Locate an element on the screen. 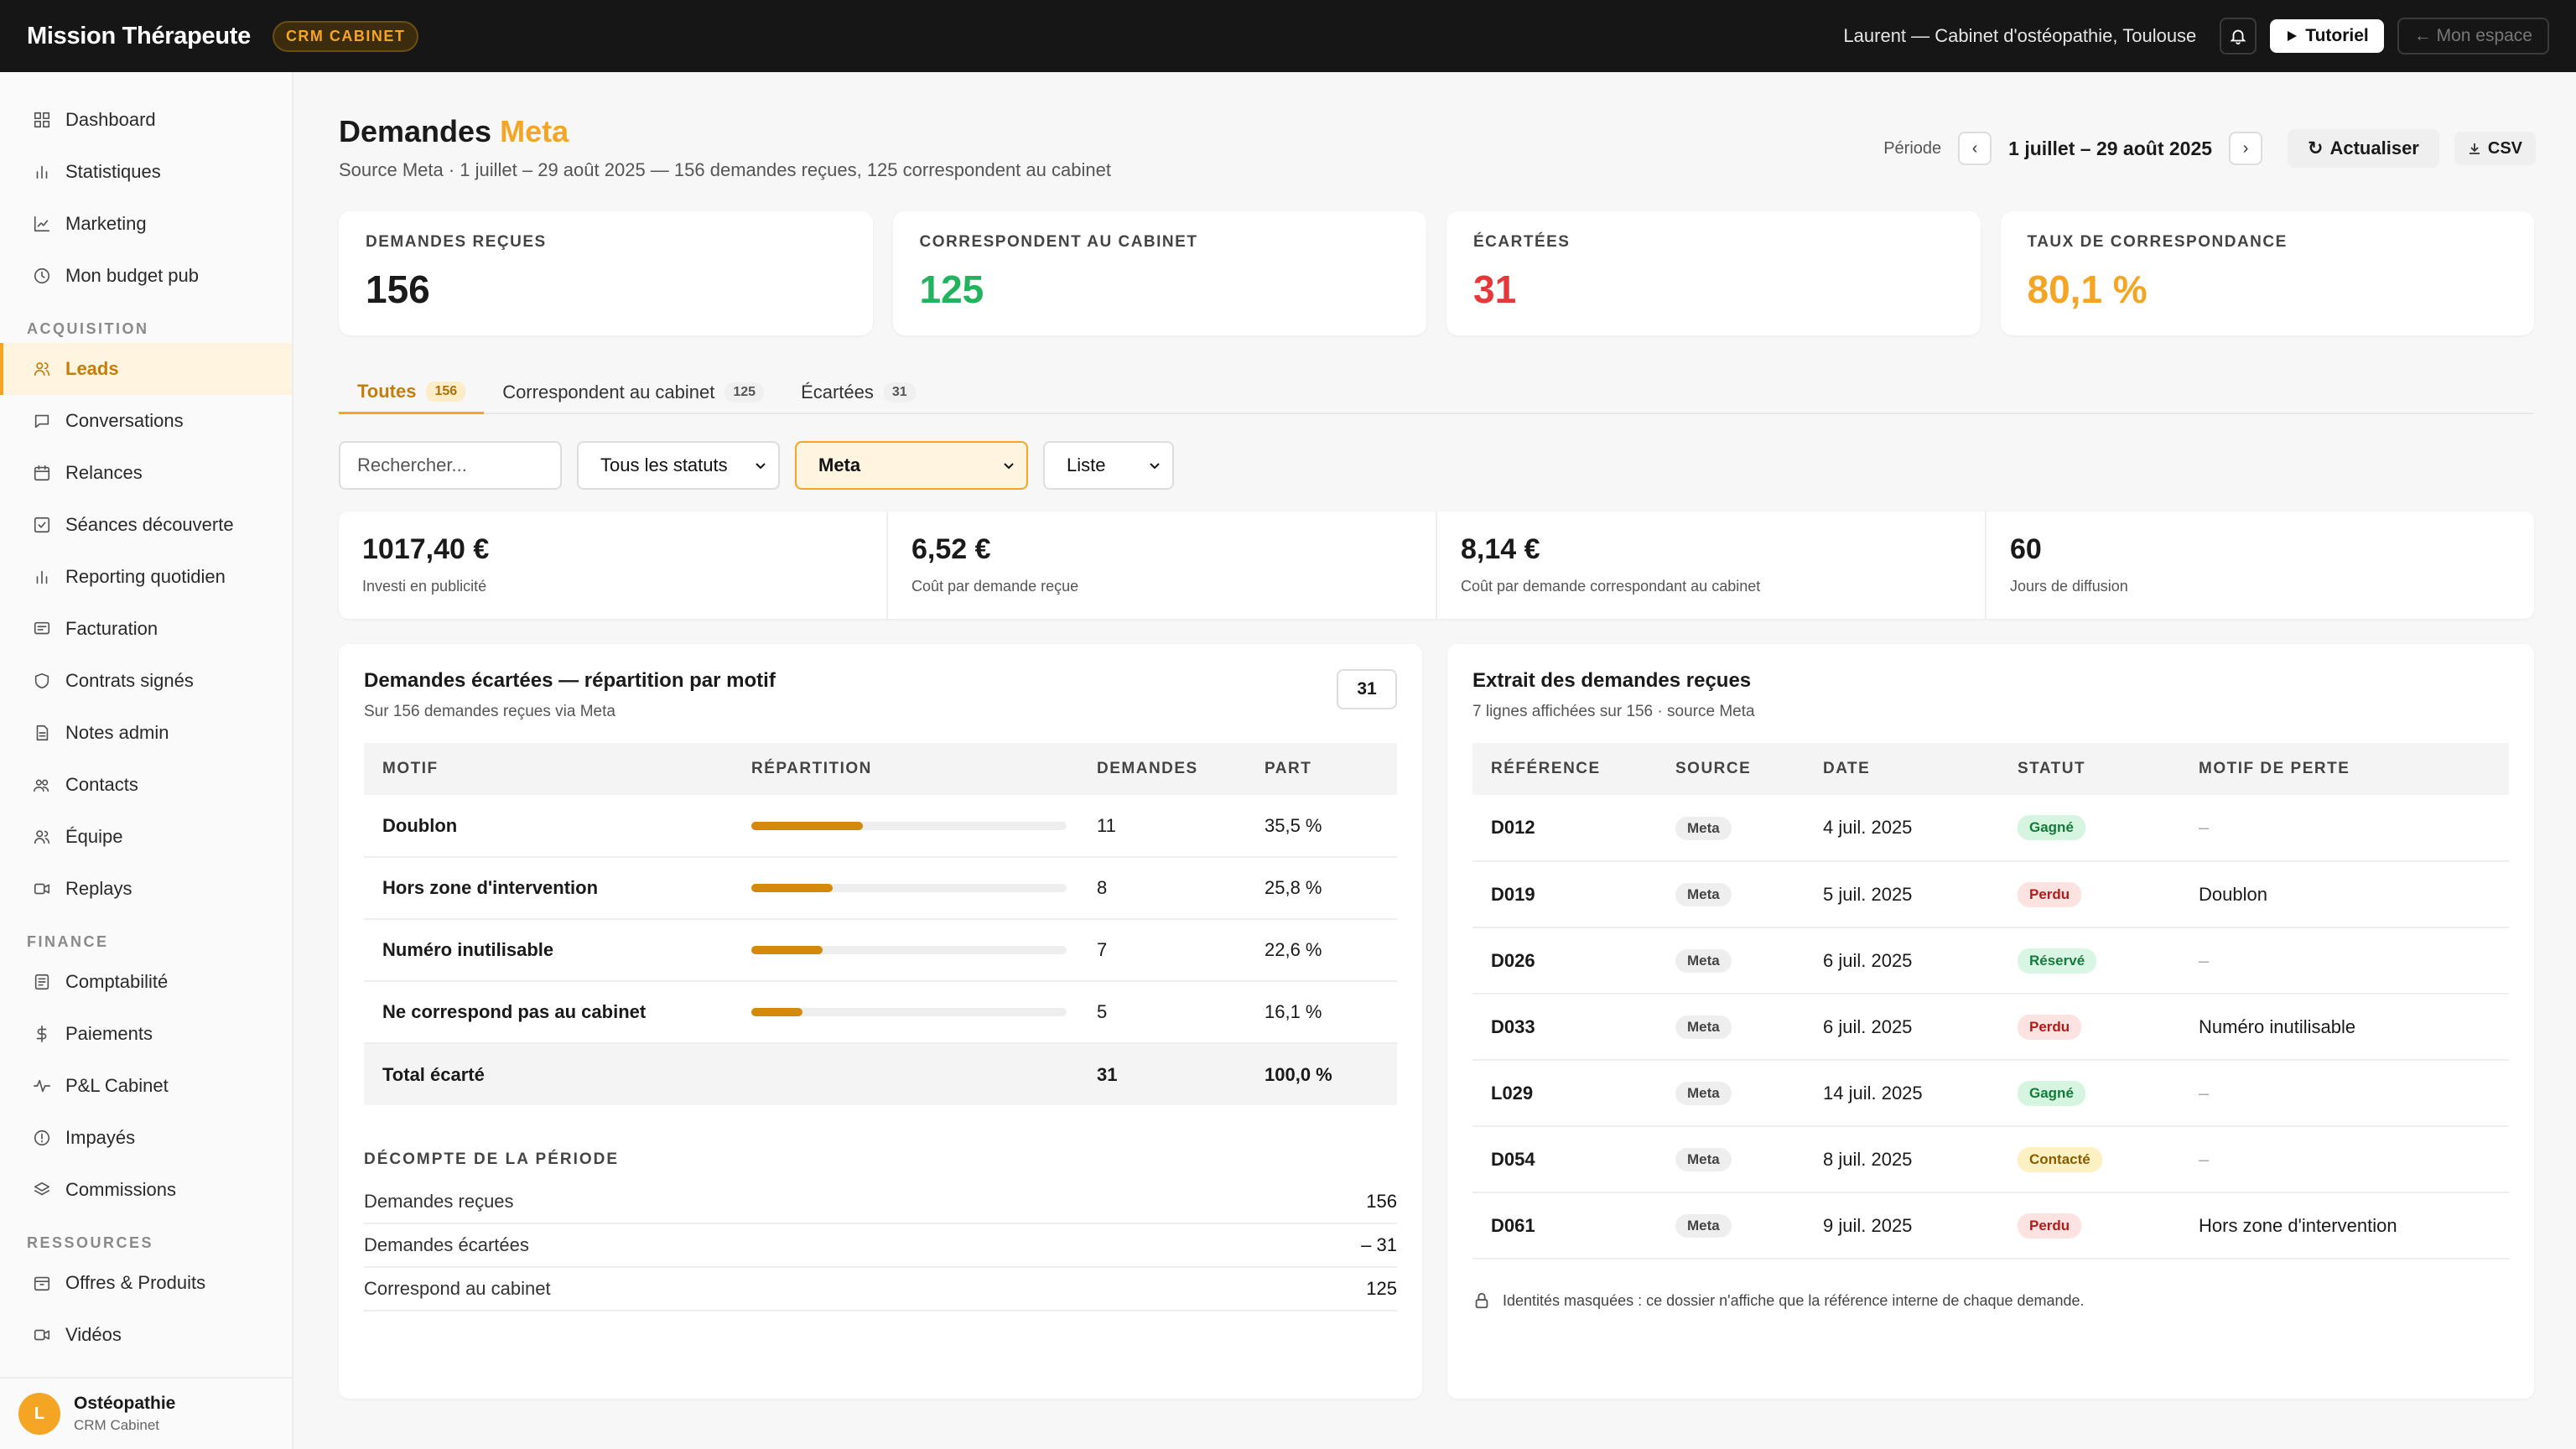 Image resolution: width=2576 pixels, height=1449 pixels. sidebar-item-equipe: Équipe is located at coordinates (146, 837).